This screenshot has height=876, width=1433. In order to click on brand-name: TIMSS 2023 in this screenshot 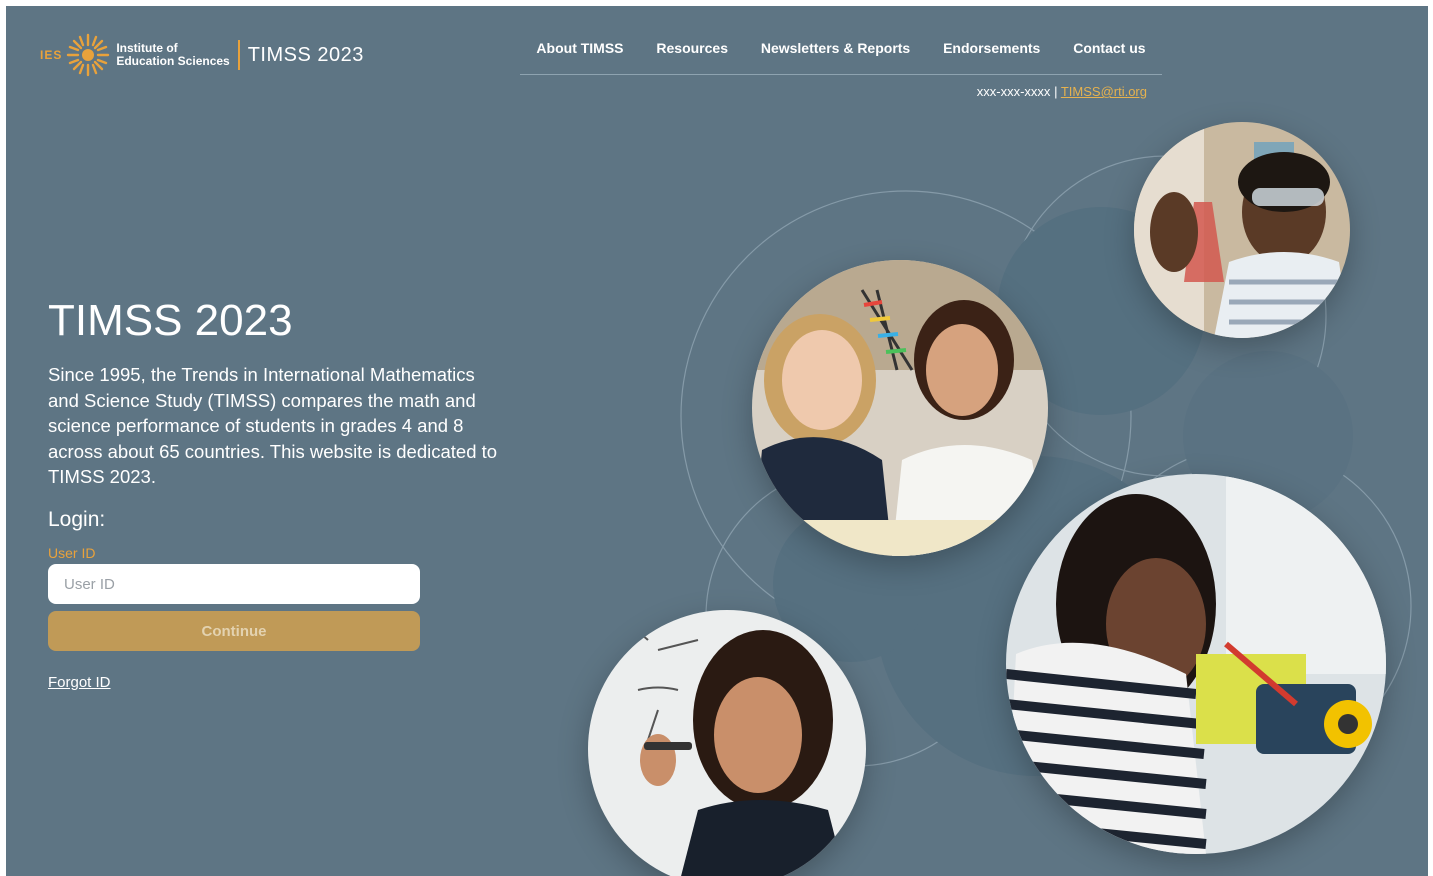, I will do `click(305, 54)`.